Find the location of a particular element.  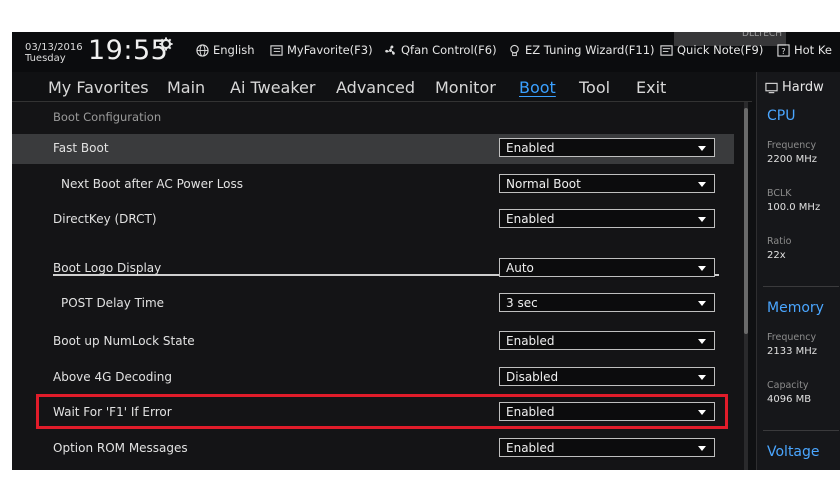

ratio-value: 22x is located at coordinates (776, 255).